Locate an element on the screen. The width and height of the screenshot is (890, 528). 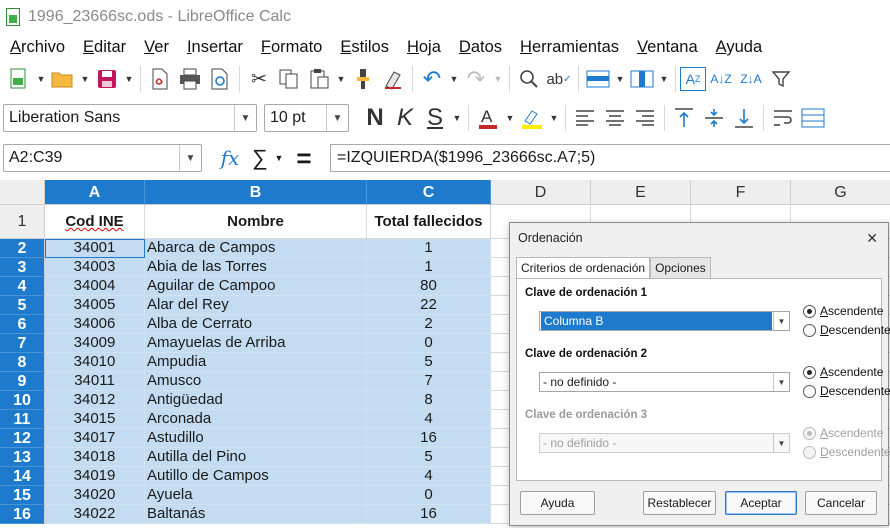
column-header-g: G is located at coordinates (840, 192).